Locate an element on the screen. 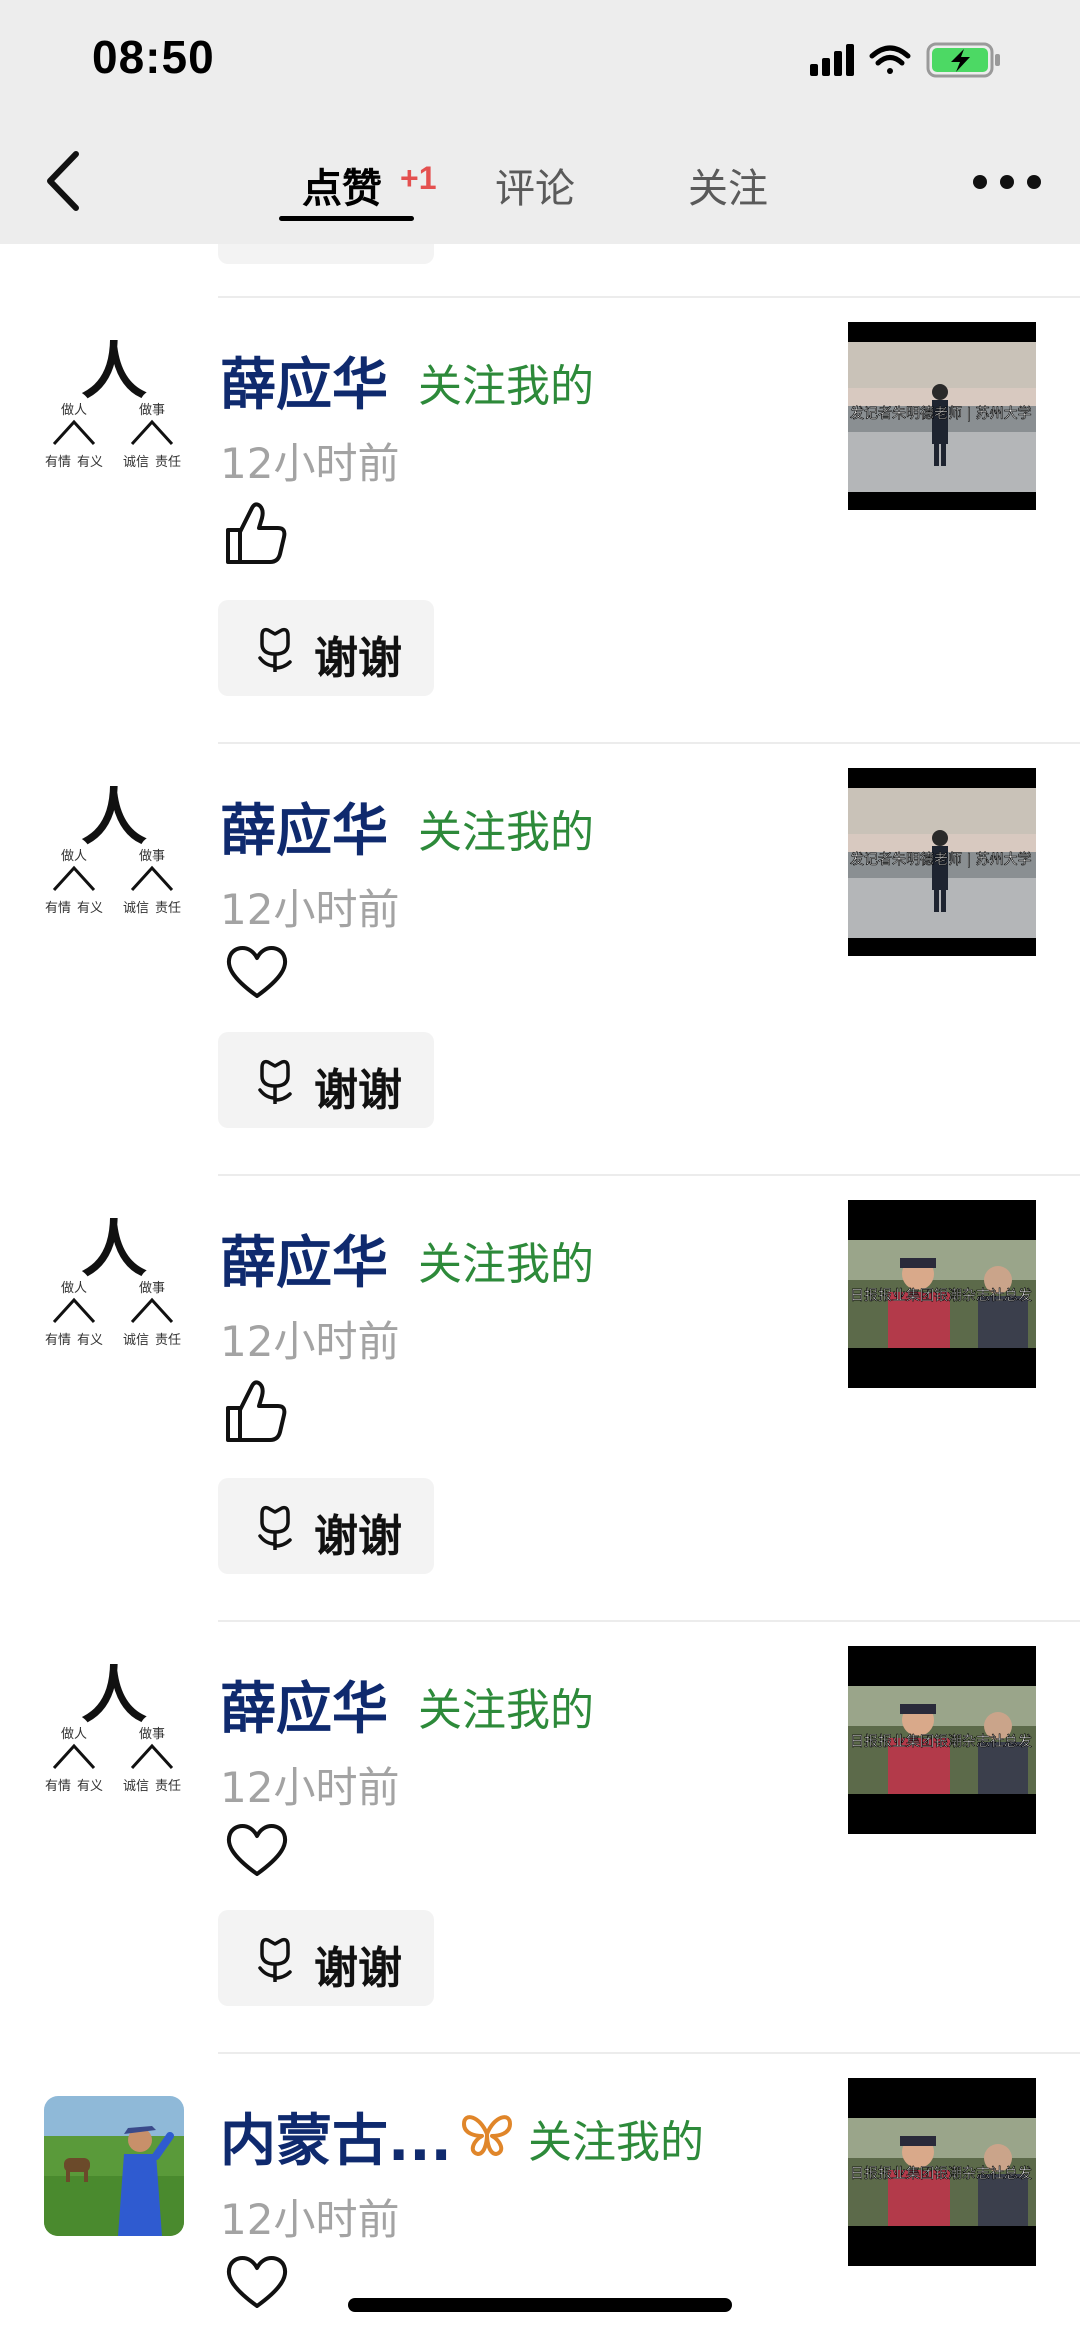 The height and width of the screenshot is (2339, 1080). battery-icon is located at coordinates (963, 60).